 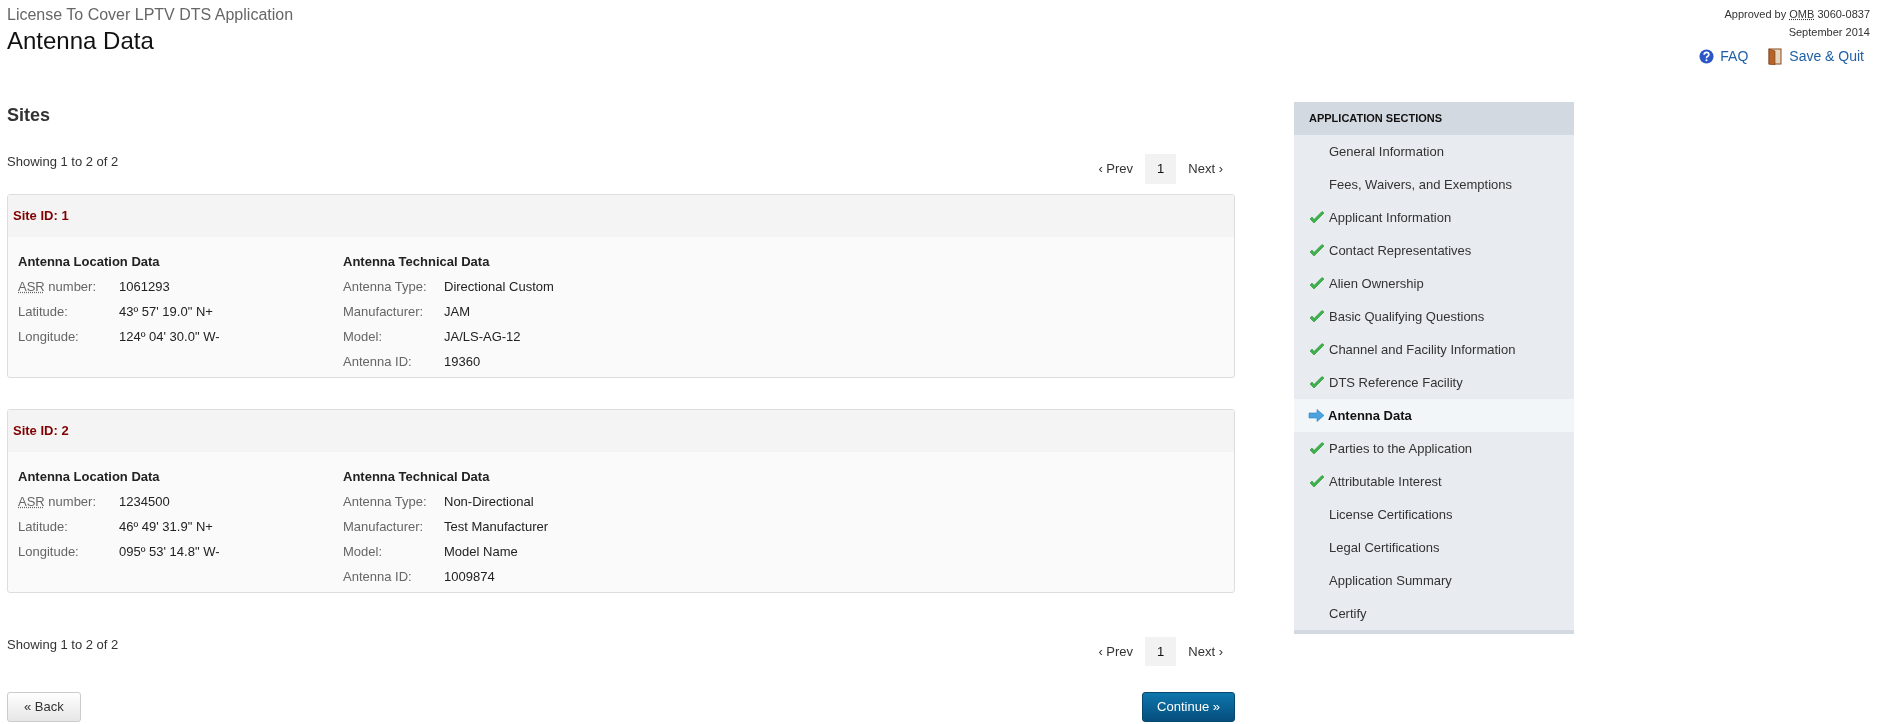 What do you see at coordinates (166, 527) in the screenshot?
I see `field-value: 46º 49' 31.9" N+` at bounding box center [166, 527].